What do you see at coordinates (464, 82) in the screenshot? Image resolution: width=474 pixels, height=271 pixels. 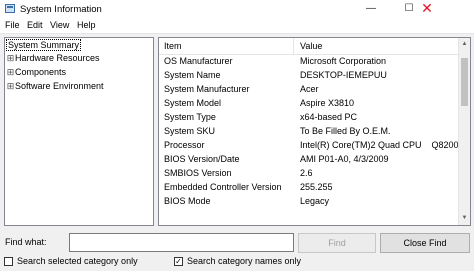 I see `scrollbar-thumb` at bounding box center [464, 82].